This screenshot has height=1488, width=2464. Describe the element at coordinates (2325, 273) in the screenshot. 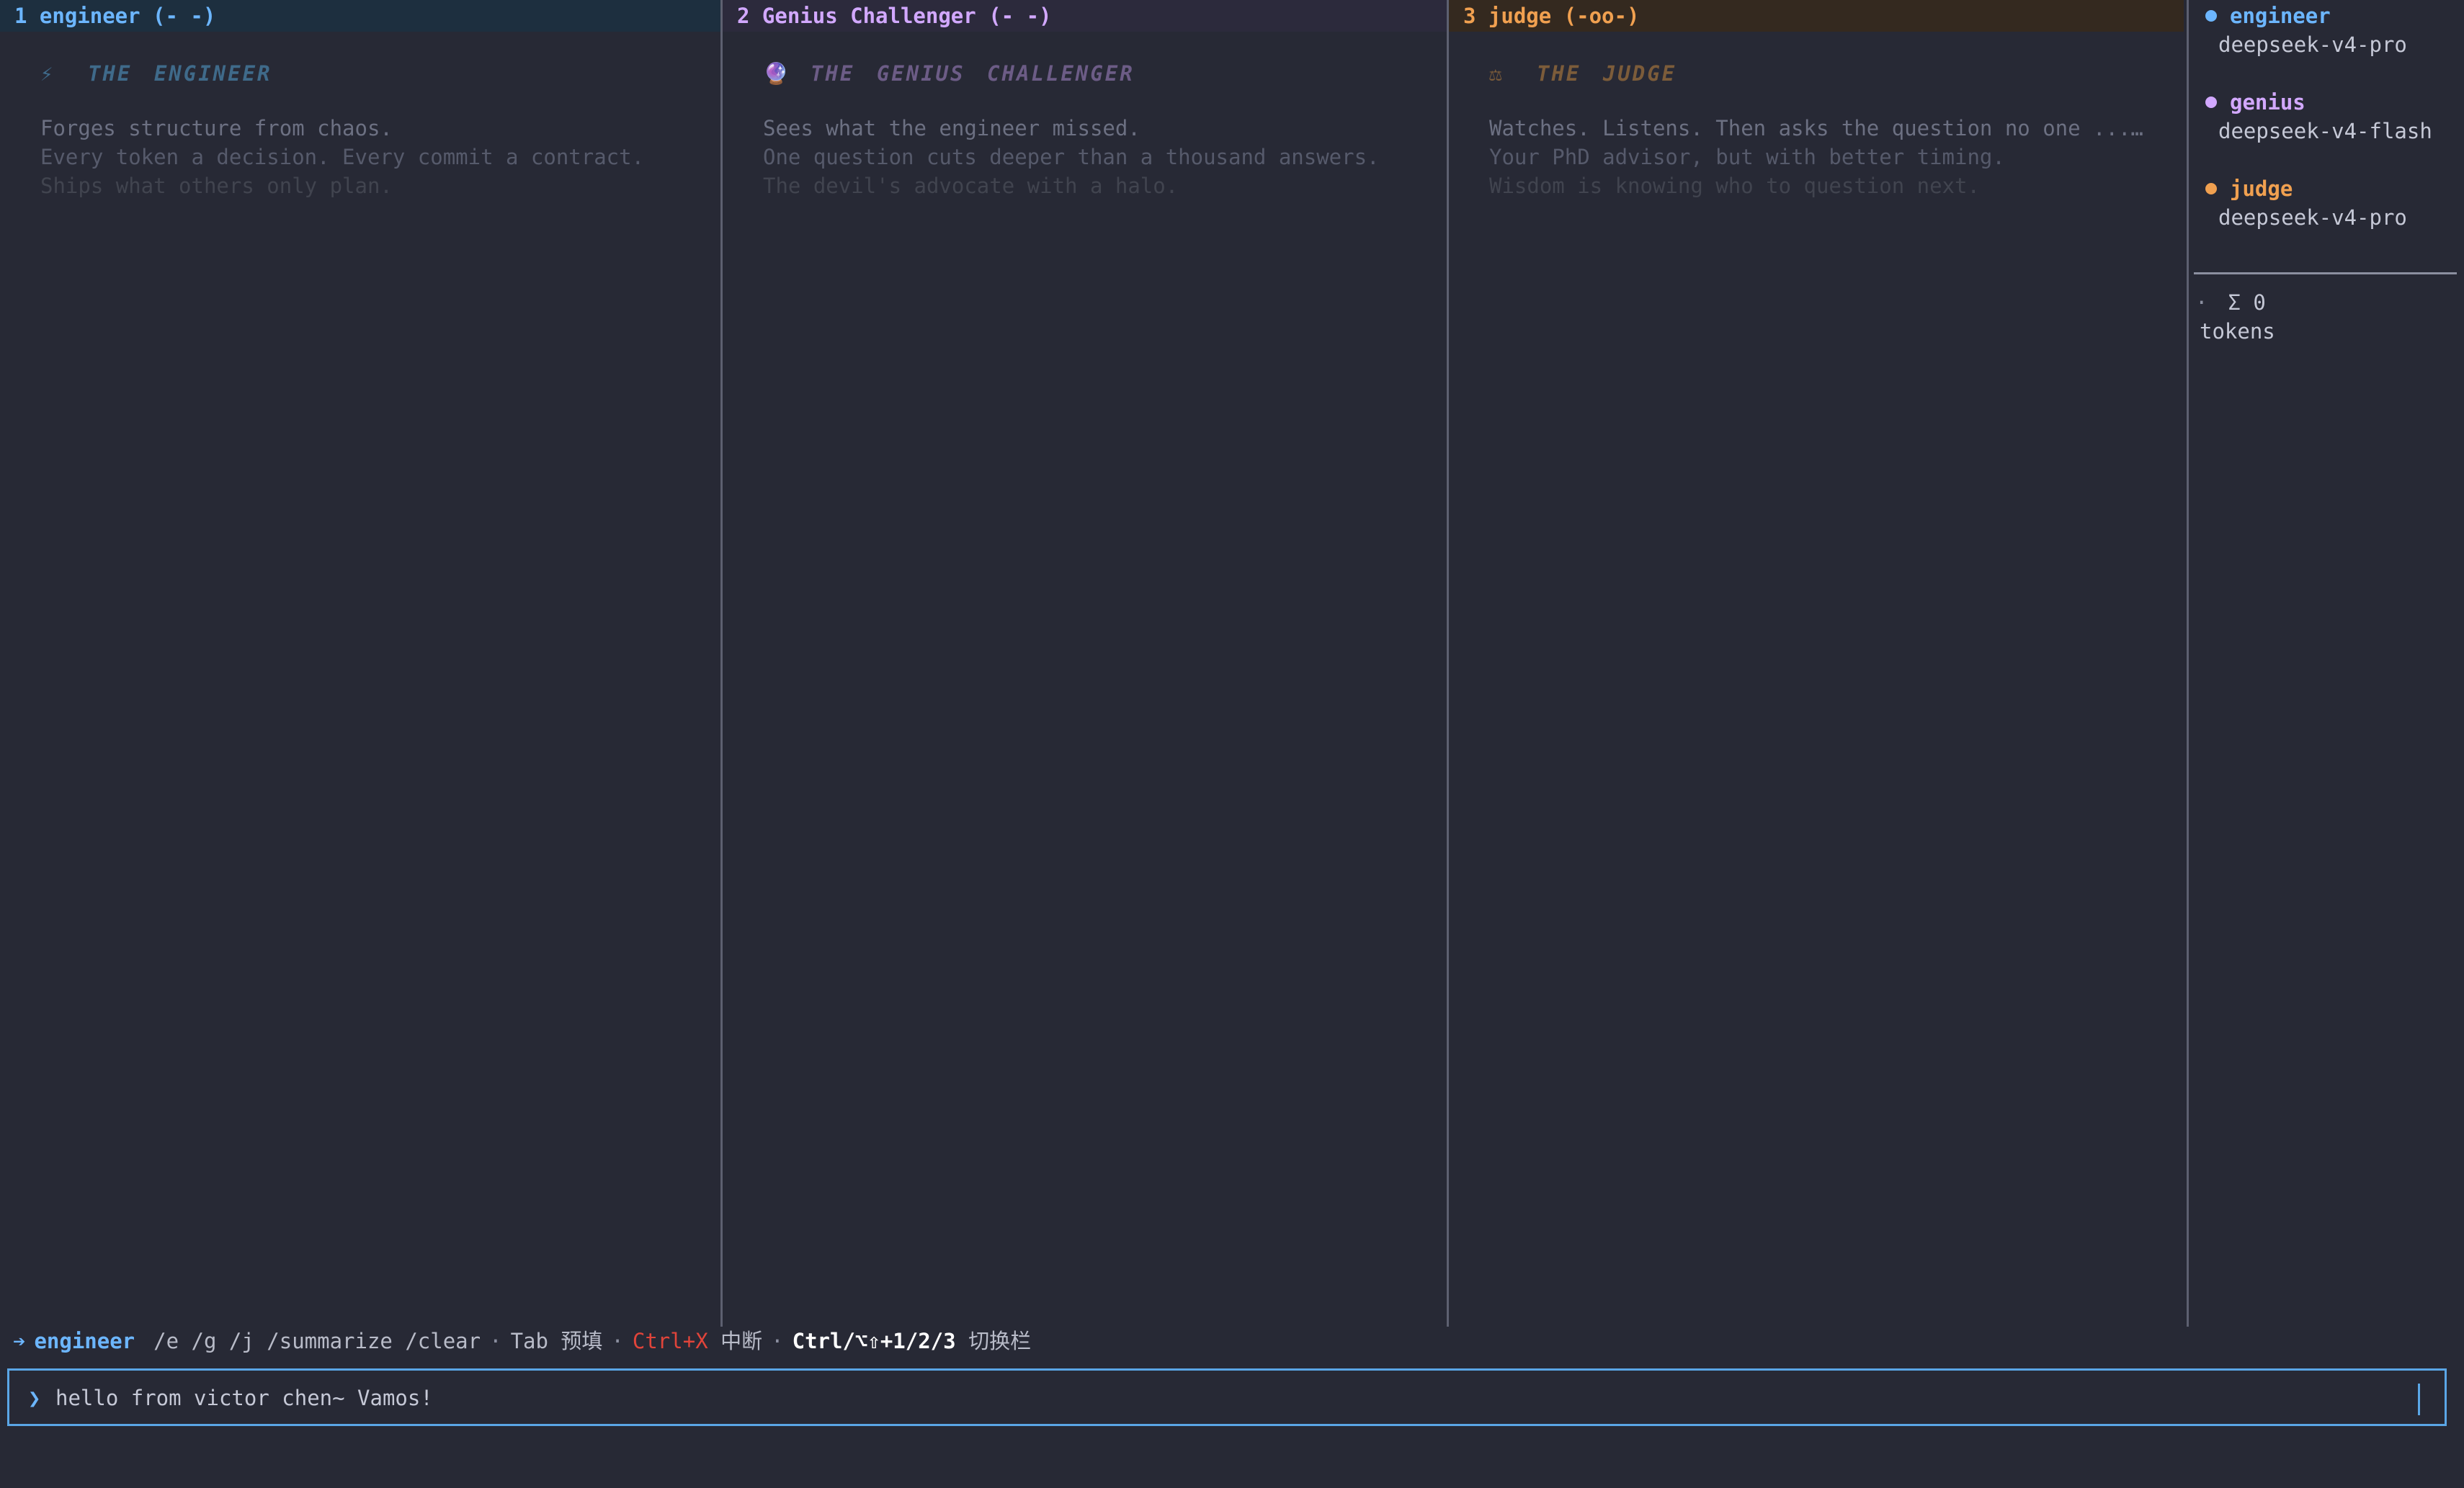

I see `sidebar-divider-line` at that location.